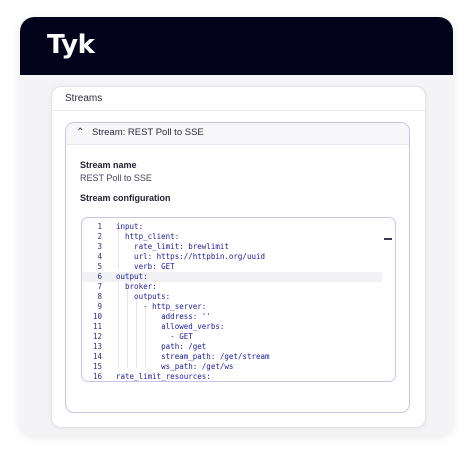 Image resolution: width=474 pixels, height=459 pixels. I want to click on code-line: 15 ws_path: /get/ws, so click(232, 367).